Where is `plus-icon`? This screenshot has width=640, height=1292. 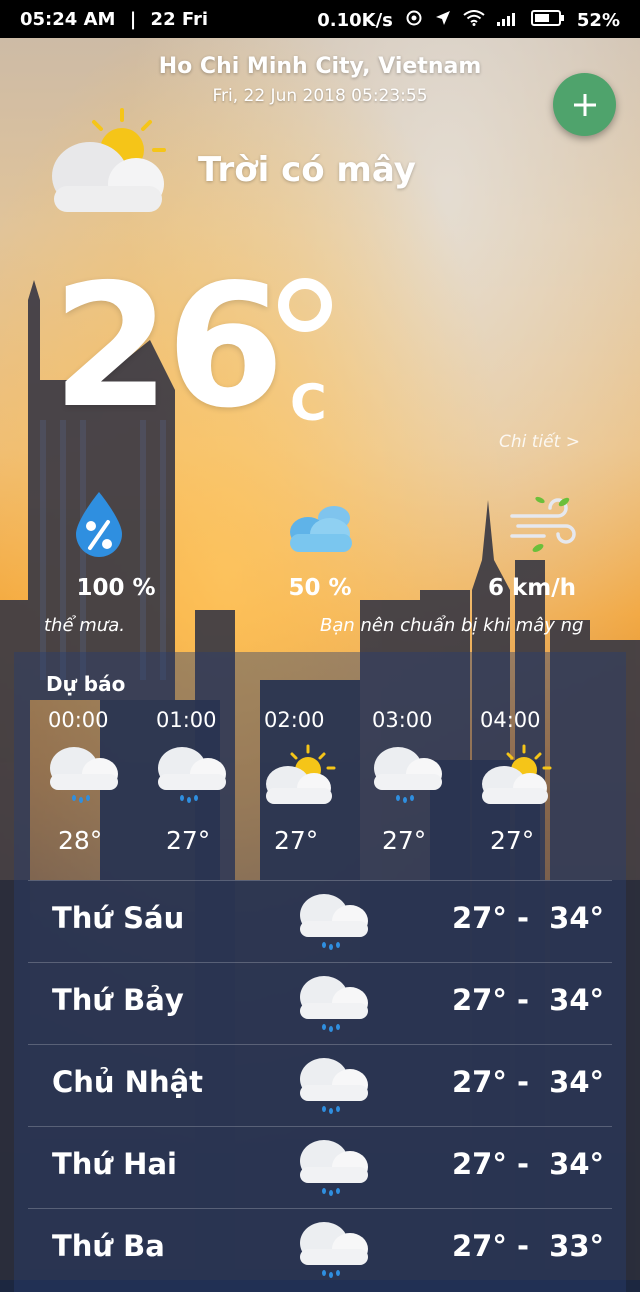 plus-icon is located at coordinates (584, 104).